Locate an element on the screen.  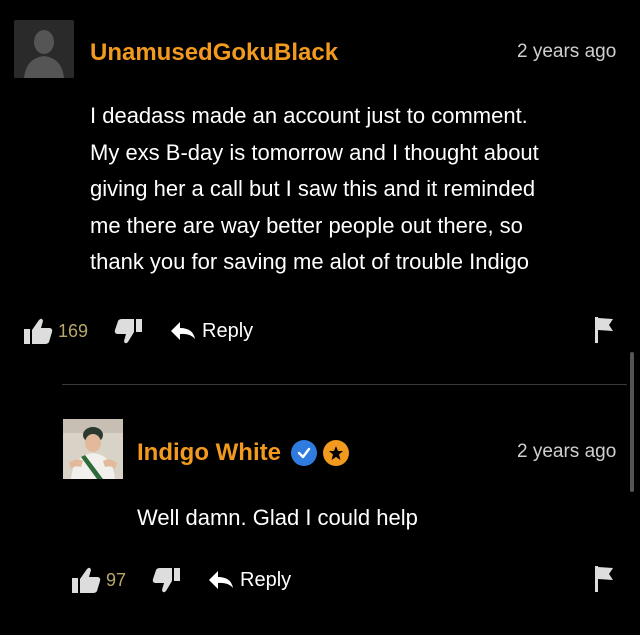
reply-header: Indigo White is located at coordinates (243, 453).